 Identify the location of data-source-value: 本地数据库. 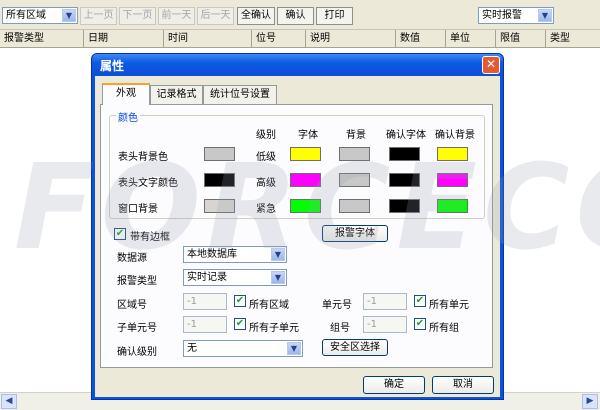
(212, 254).